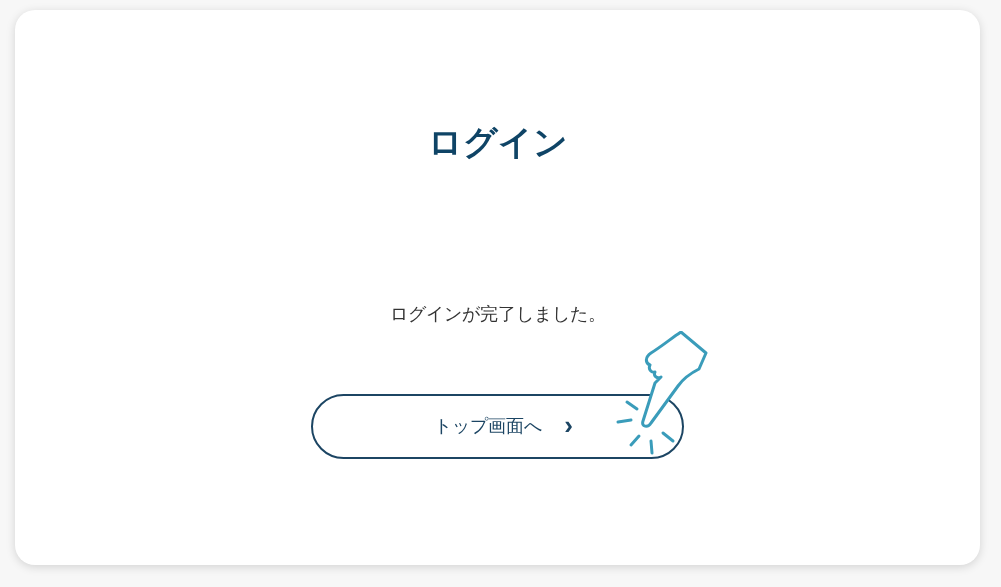 The width and height of the screenshot is (1001, 587). I want to click on top-page-button: トップ画面へ ›, so click(497, 426).